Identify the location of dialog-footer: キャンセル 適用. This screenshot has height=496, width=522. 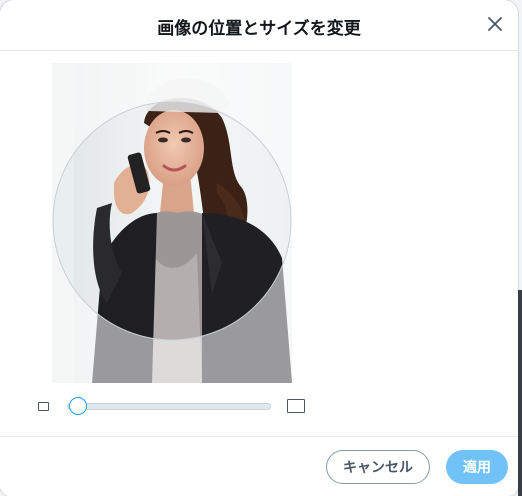
(259, 466).